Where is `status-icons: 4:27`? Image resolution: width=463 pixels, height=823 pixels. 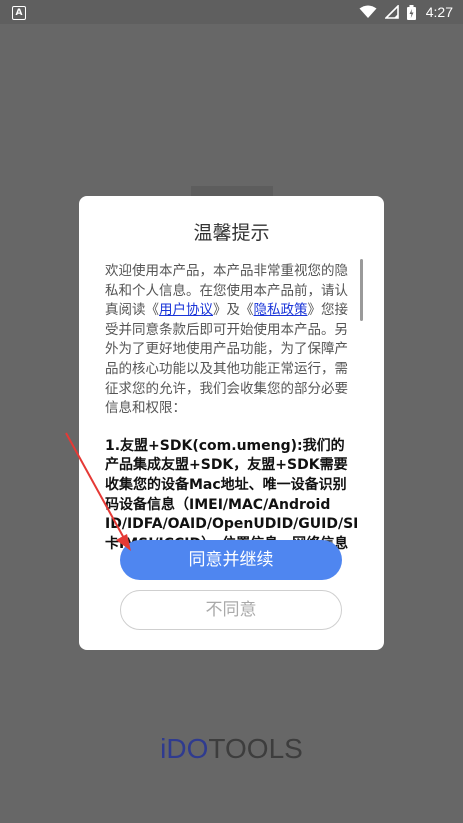
status-icons: 4:27 is located at coordinates (406, 12).